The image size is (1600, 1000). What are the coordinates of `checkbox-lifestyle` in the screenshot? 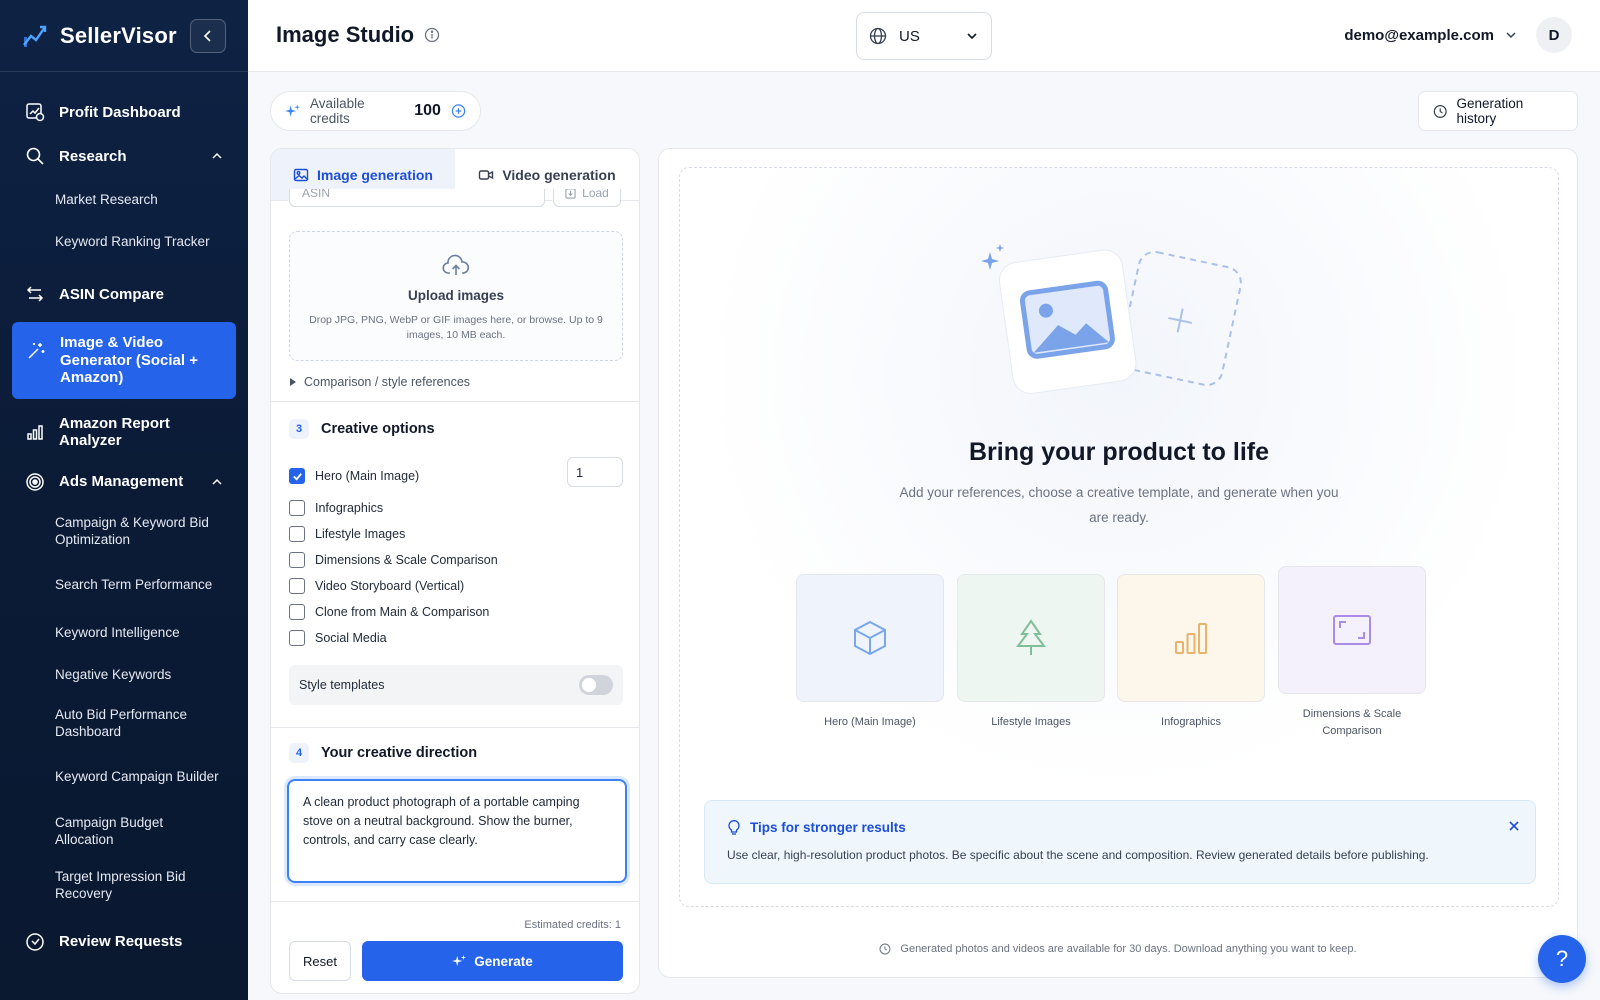 It's located at (297, 534).